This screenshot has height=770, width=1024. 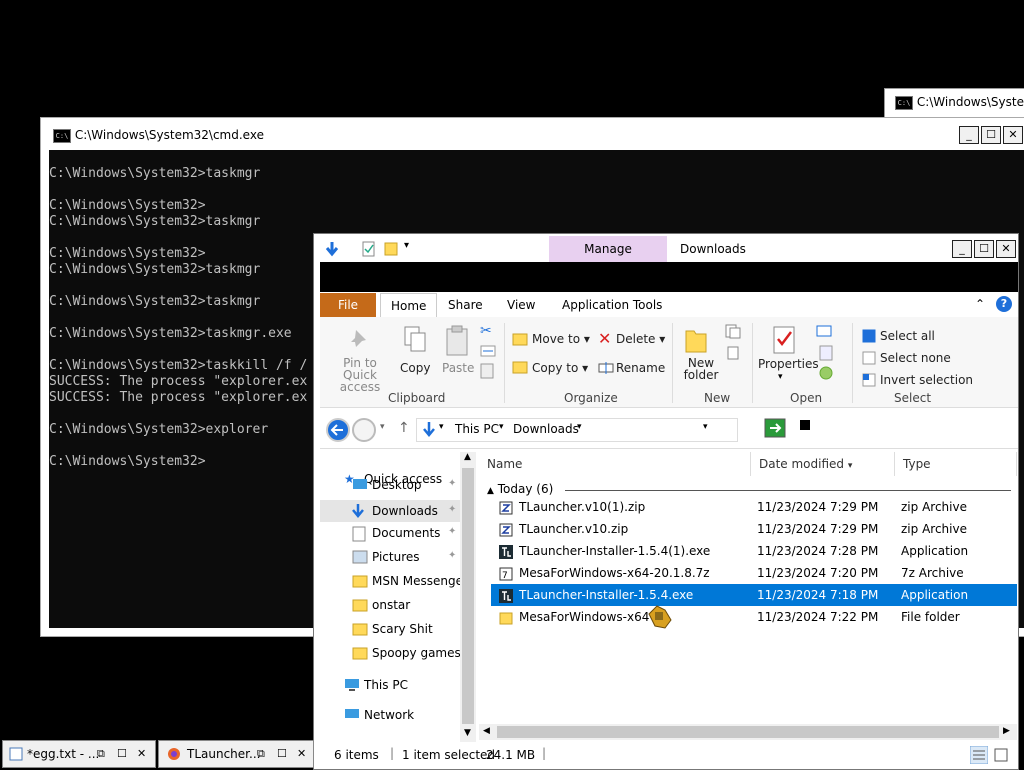 I want to click on cmd-window-background: C:\ C:\Windows\System, so click(x=954, y=103).